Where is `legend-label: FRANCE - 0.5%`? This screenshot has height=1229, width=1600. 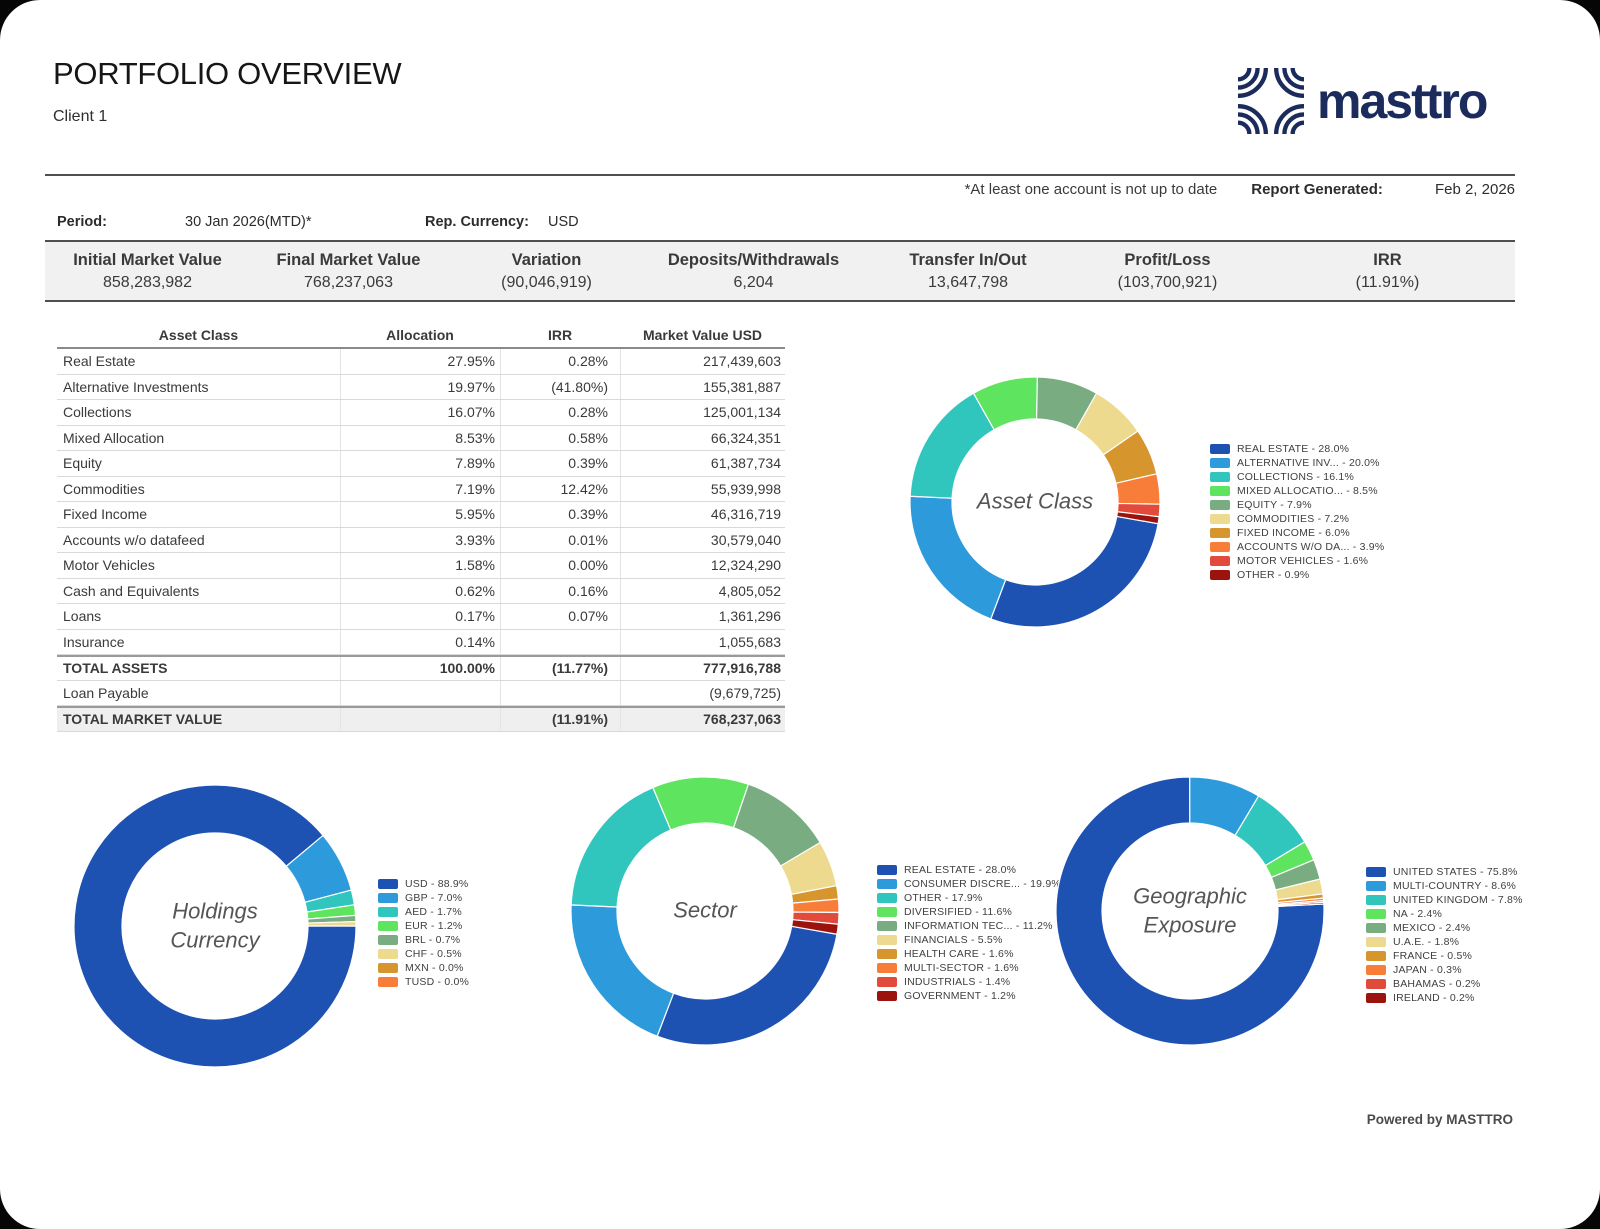 legend-label: FRANCE - 0.5% is located at coordinates (1433, 956).